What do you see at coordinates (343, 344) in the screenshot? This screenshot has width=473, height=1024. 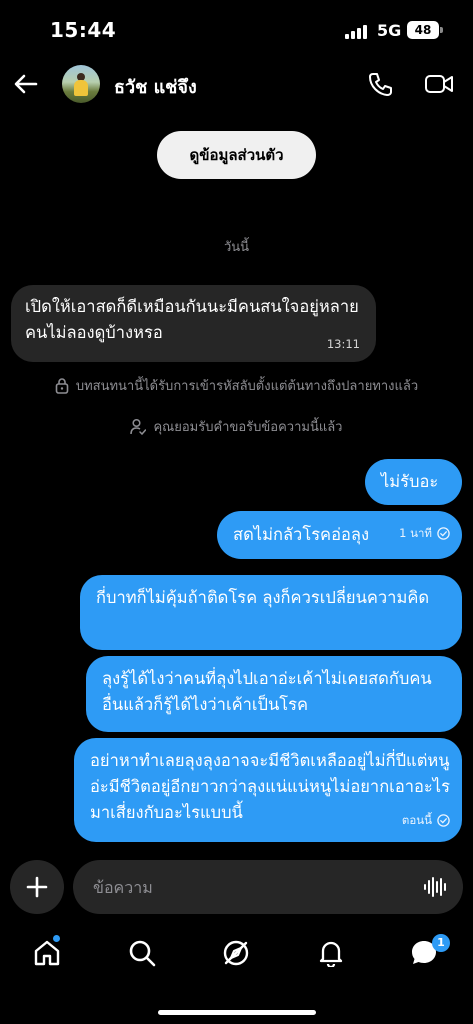 I see `message-time: 13:11` at bounding box center [343, 344].